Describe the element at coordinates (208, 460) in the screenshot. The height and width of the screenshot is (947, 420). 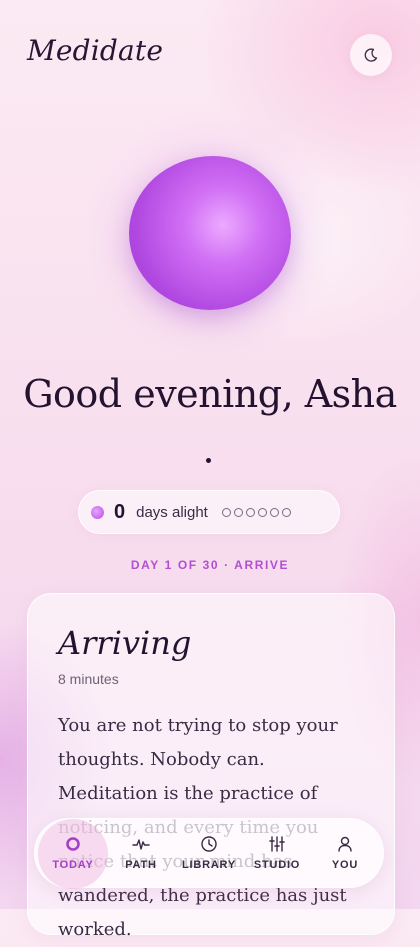
I see `greeting-dot` at that location.